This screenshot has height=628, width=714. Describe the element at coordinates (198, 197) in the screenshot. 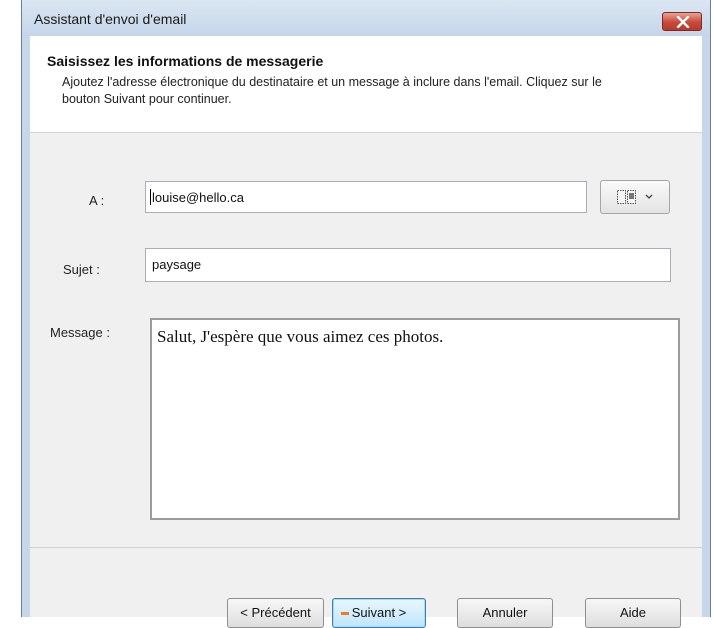

I see `to-input-value: louise@hello.ca` at that location.